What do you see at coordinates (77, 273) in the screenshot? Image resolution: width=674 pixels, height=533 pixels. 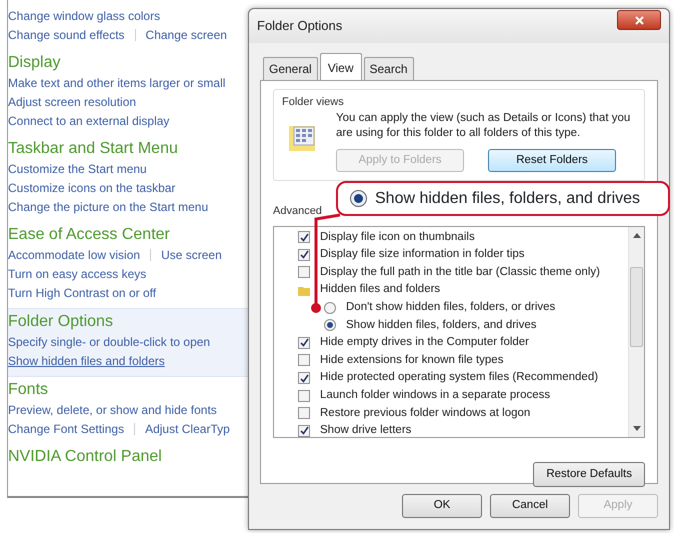 I see `task-link: Turn on easy access keys` at bounding box center [77, 273].